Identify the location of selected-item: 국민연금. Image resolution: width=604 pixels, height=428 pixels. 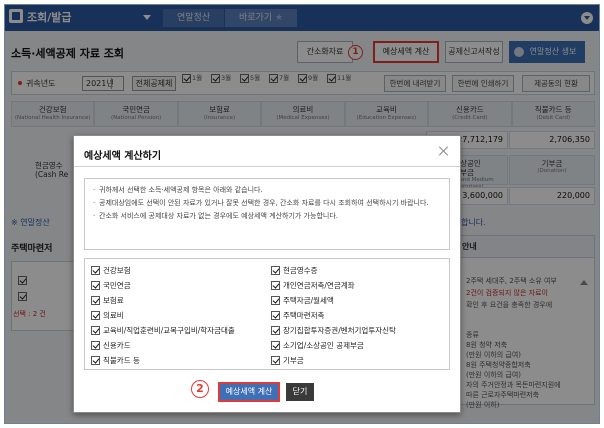
(111, 285).